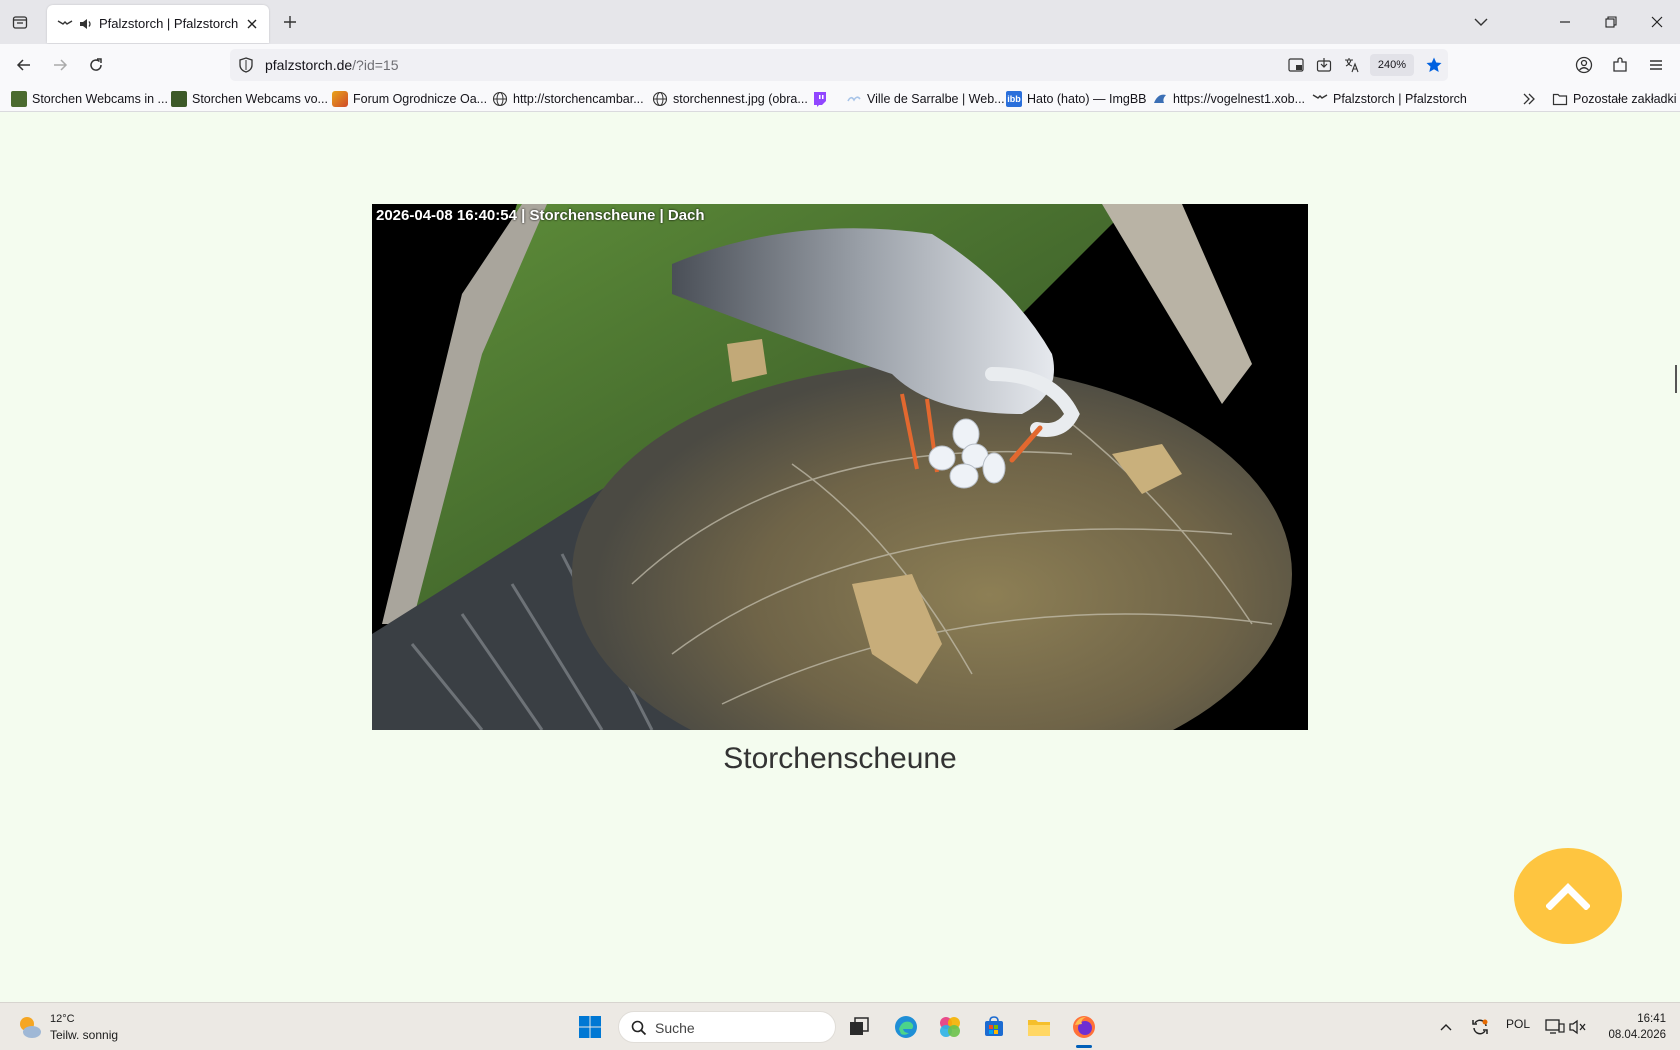  What do you see at coordinates (84, 1035) in the screenshot?
I see `weather-condition: Teilw. sonnig` at bounding box center [84, 1035].